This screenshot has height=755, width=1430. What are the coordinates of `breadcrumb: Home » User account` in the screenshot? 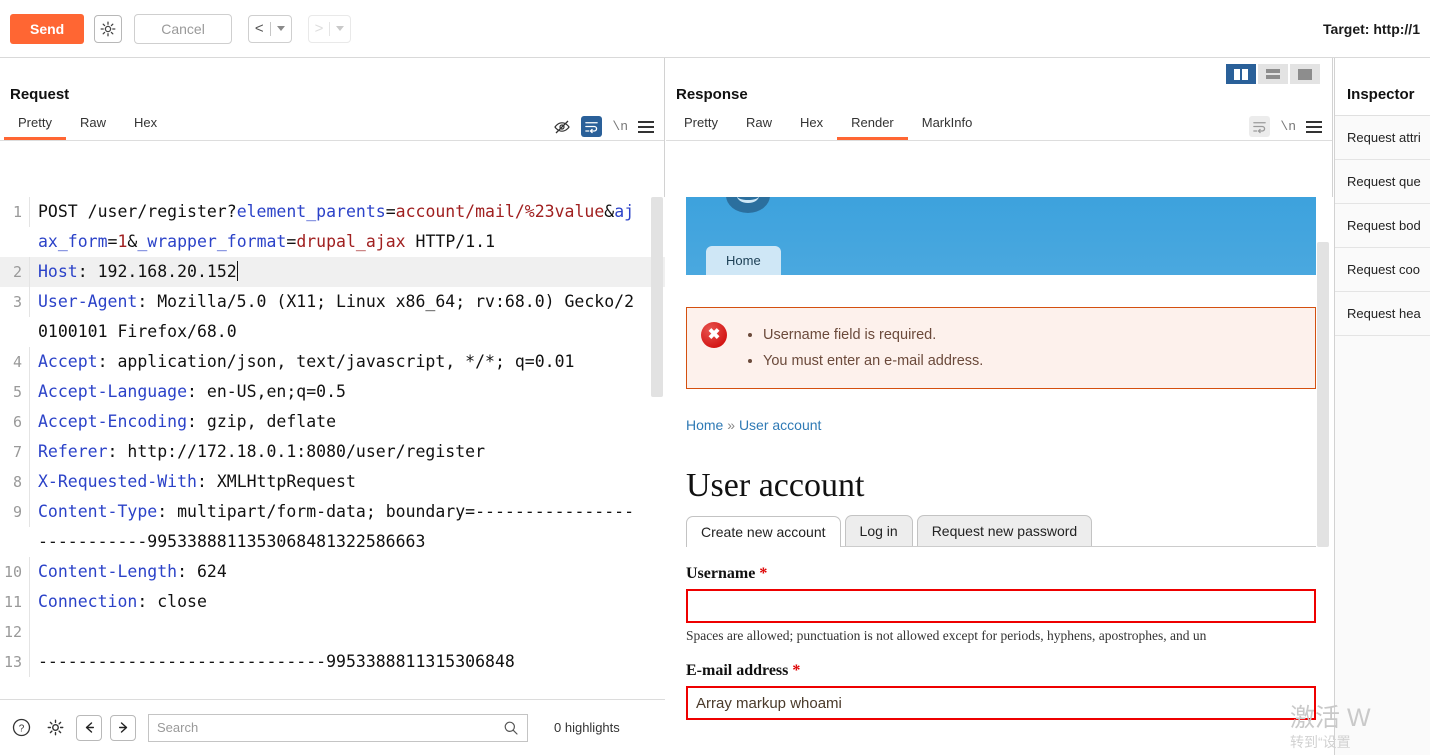 It's located at (1001, 425).